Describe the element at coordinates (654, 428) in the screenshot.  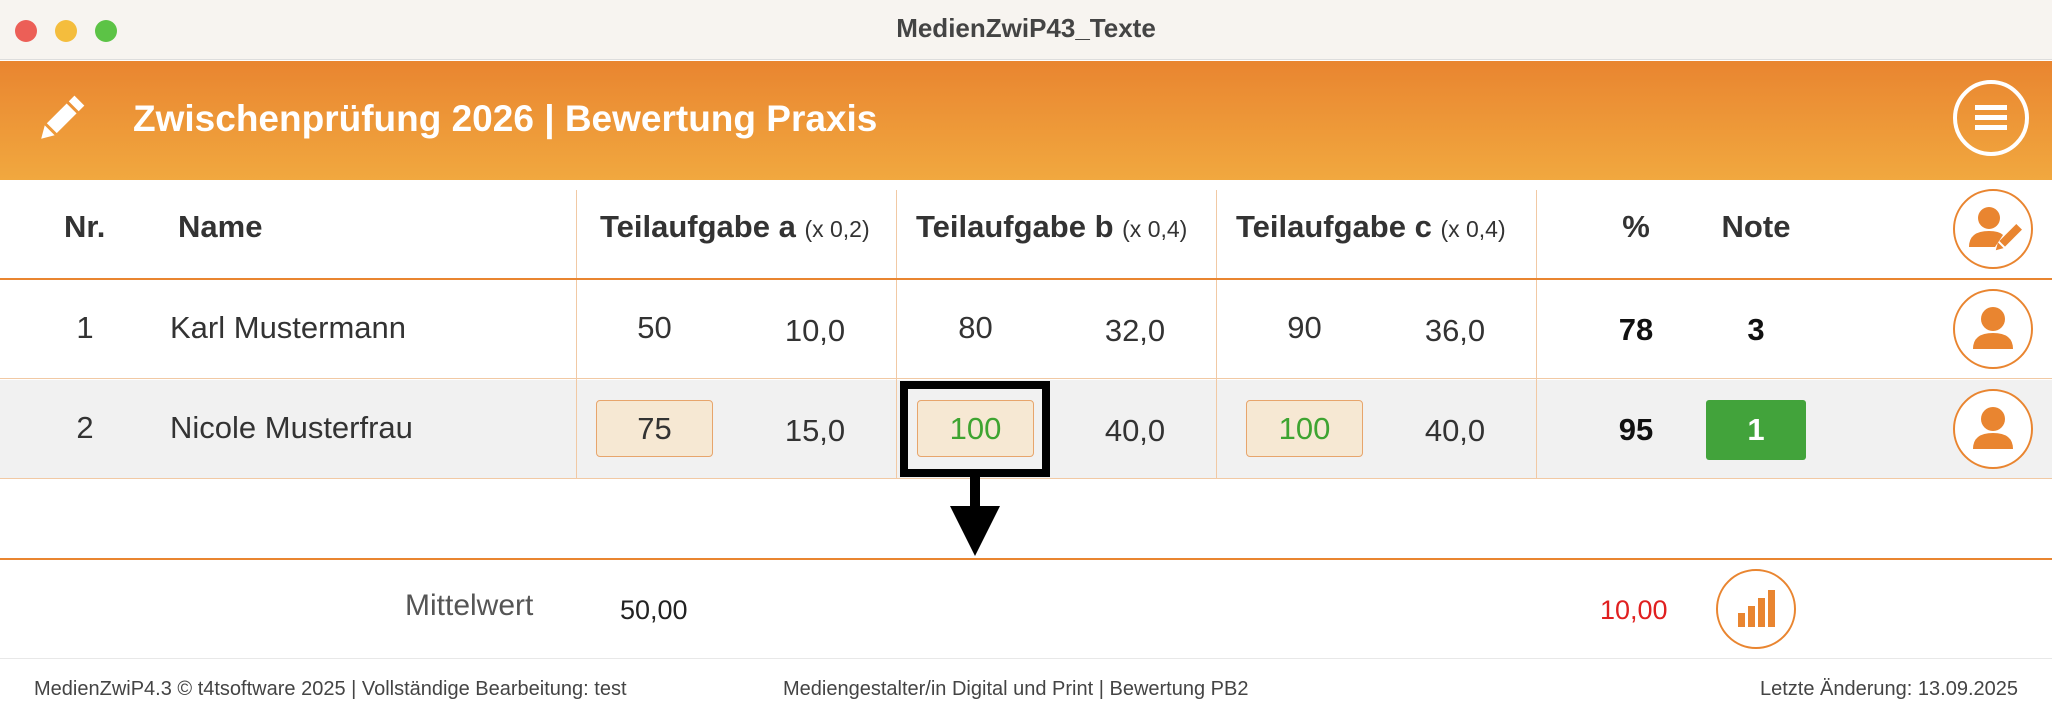
I see `row-2-a-input: 75` at that location.